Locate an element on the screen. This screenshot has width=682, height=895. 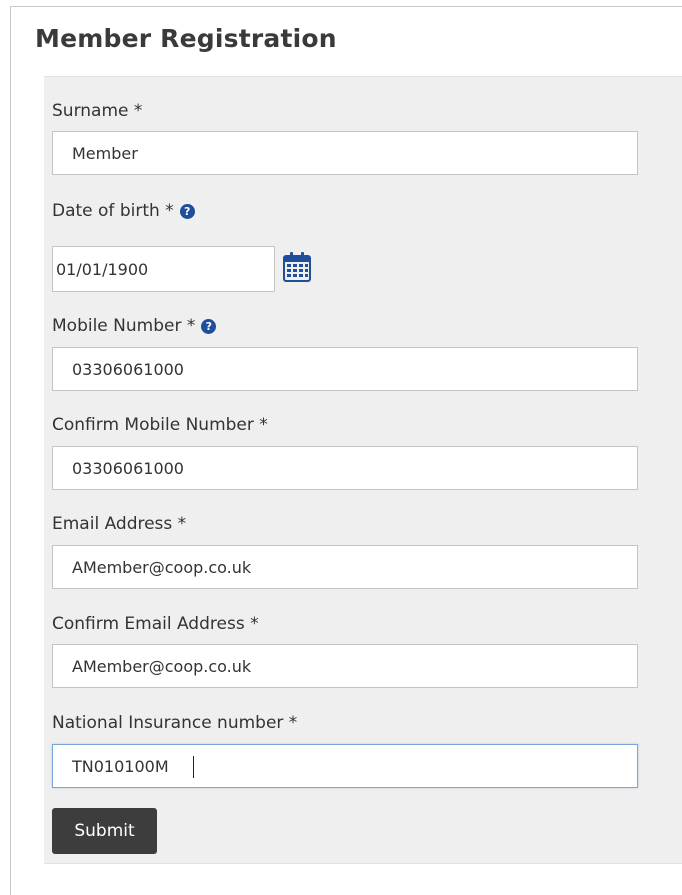
date-of-birth-input is located at coordinates (163, 269).